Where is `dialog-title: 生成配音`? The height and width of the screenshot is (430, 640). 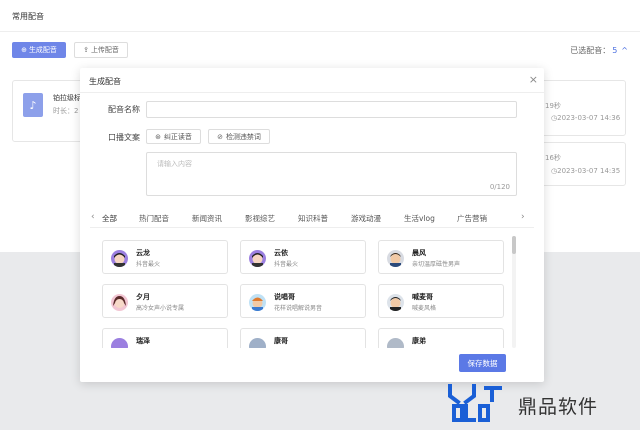 dialog-title: 生成配音 is located at coordinates (105, 81).